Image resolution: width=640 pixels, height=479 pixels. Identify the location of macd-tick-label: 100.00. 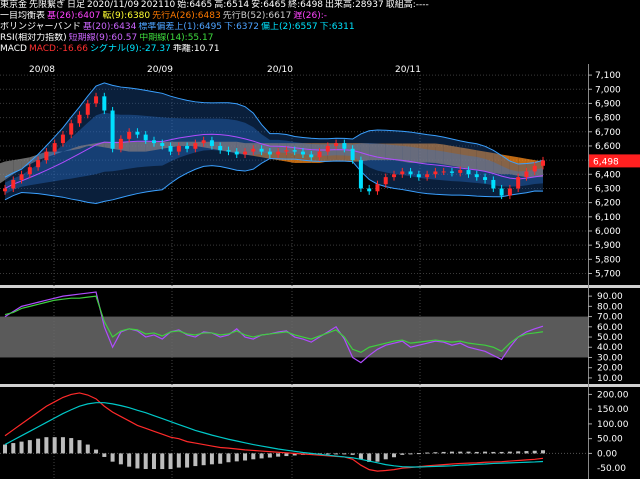
(613, 425).